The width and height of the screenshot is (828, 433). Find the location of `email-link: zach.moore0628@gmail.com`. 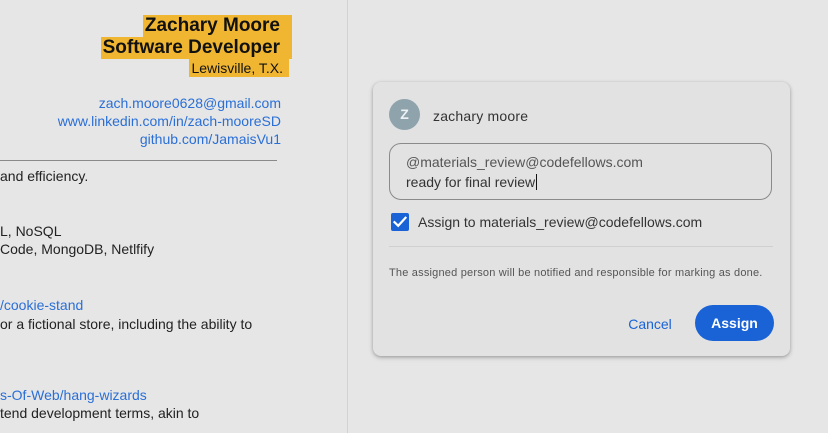

email-link: zach.moore0628@gmail.com is located at coordinates (190, 103).